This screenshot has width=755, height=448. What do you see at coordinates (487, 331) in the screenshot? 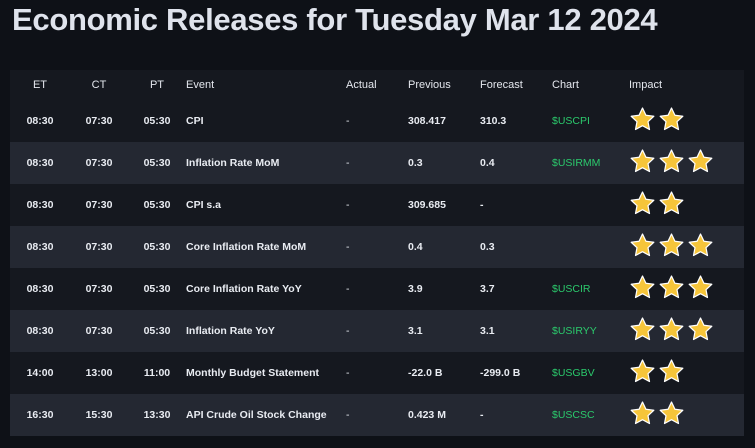
I see `cell-forecast: 3.1` at bounding box center [487, 331].